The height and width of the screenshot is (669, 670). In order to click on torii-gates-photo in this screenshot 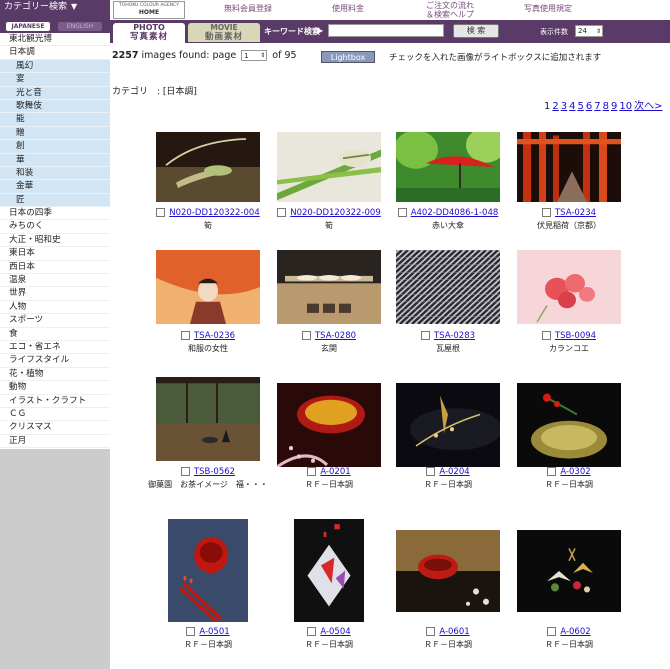, I will do `click(569, 167)`.